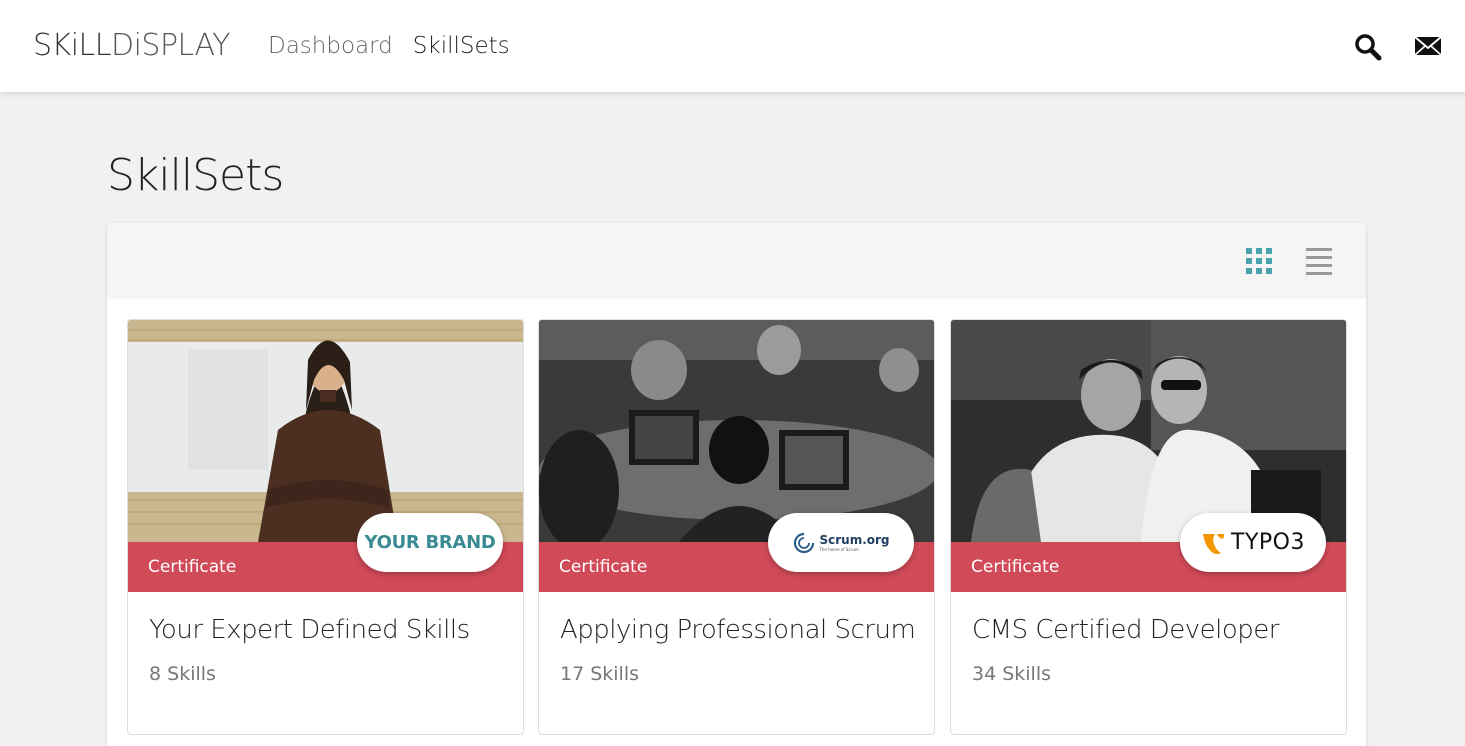 Image resolution: width=1465 pixels, height=746 pixels. I want to click on brand-badge-text: YOUR BRAND, so click(430, 542).